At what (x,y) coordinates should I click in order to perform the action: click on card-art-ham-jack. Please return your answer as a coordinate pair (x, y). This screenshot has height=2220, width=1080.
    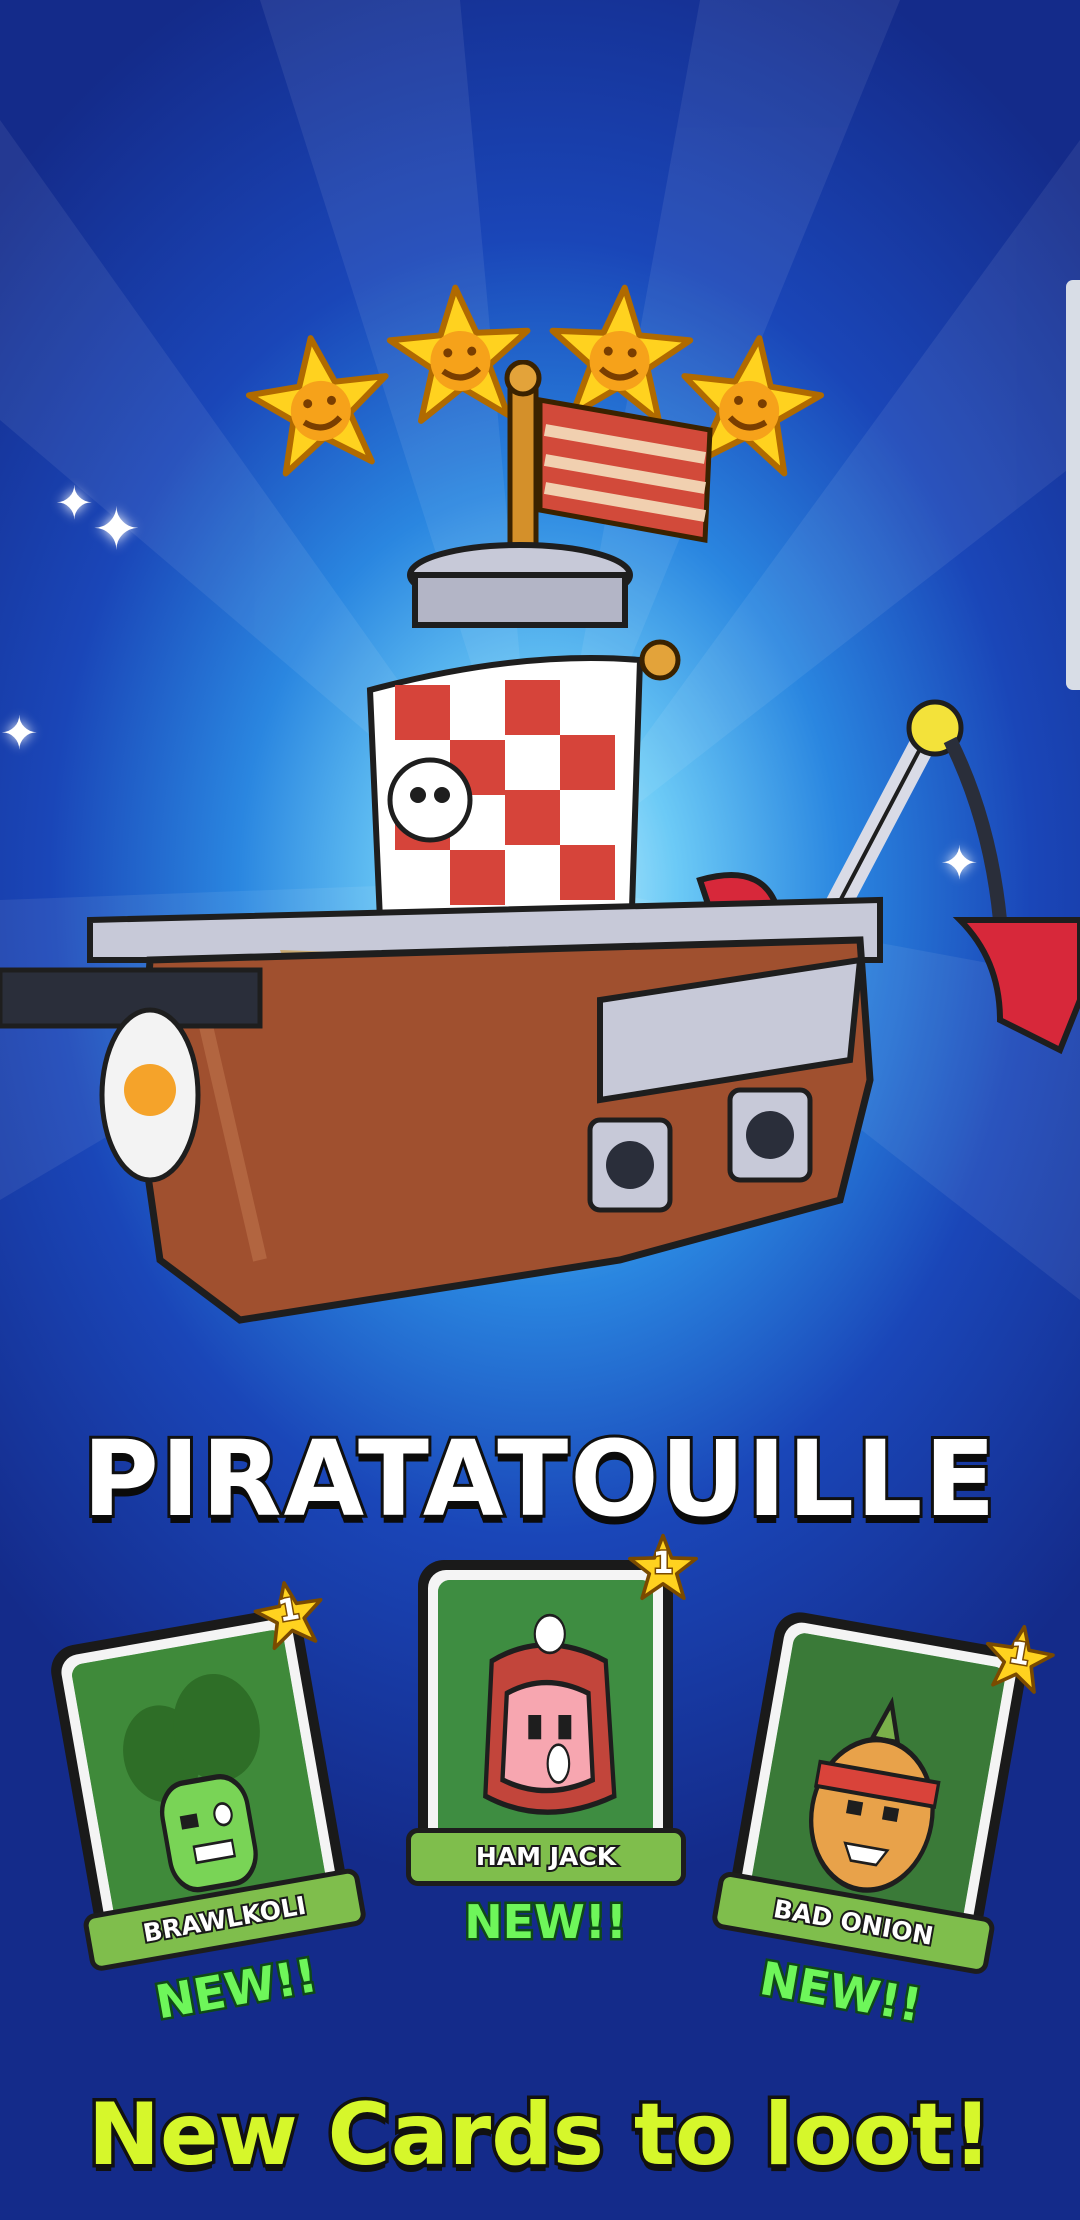
    Looking at the image, I should click on (545, 1715).